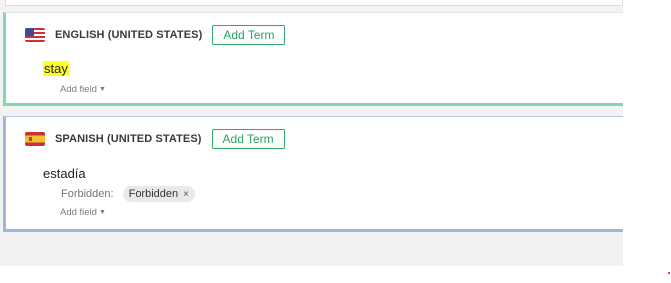 This screenshot has height=283, width=671. I want to click on term-text: stay, so click(56, 68).